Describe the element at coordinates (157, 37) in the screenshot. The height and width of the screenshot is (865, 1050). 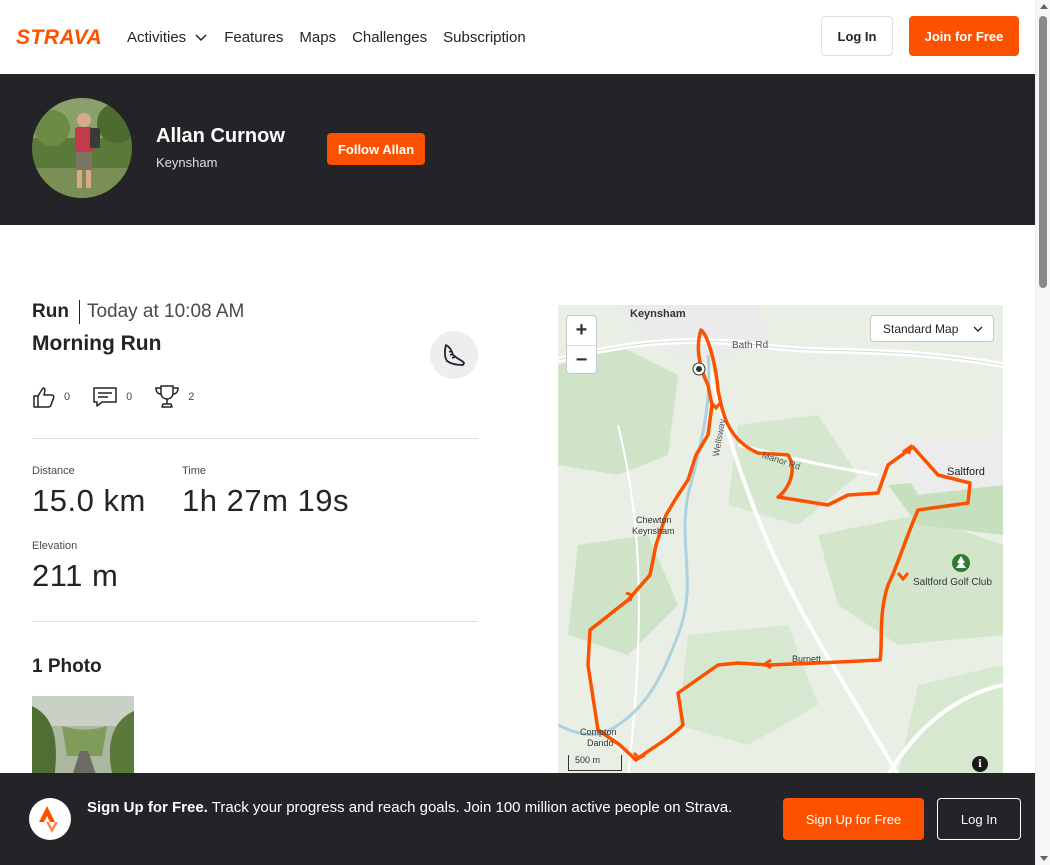
I see `nav-activities-label: Activities` at that location.